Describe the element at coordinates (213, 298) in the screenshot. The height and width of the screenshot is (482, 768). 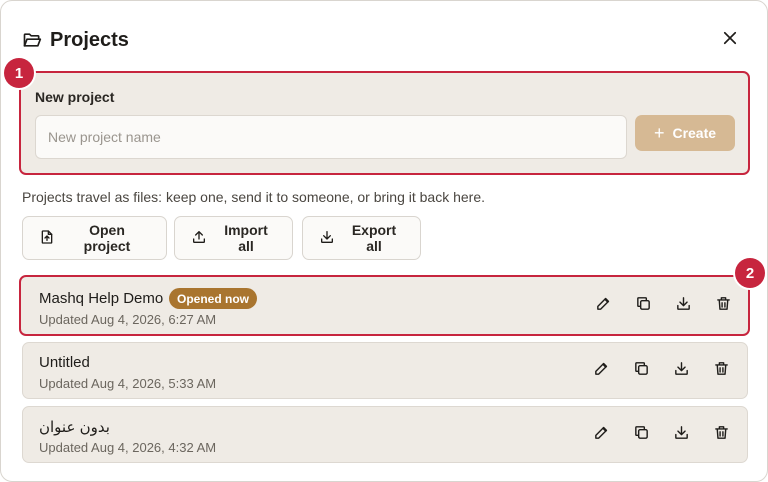
I see `opened-now-badge: Opened now` at that location.